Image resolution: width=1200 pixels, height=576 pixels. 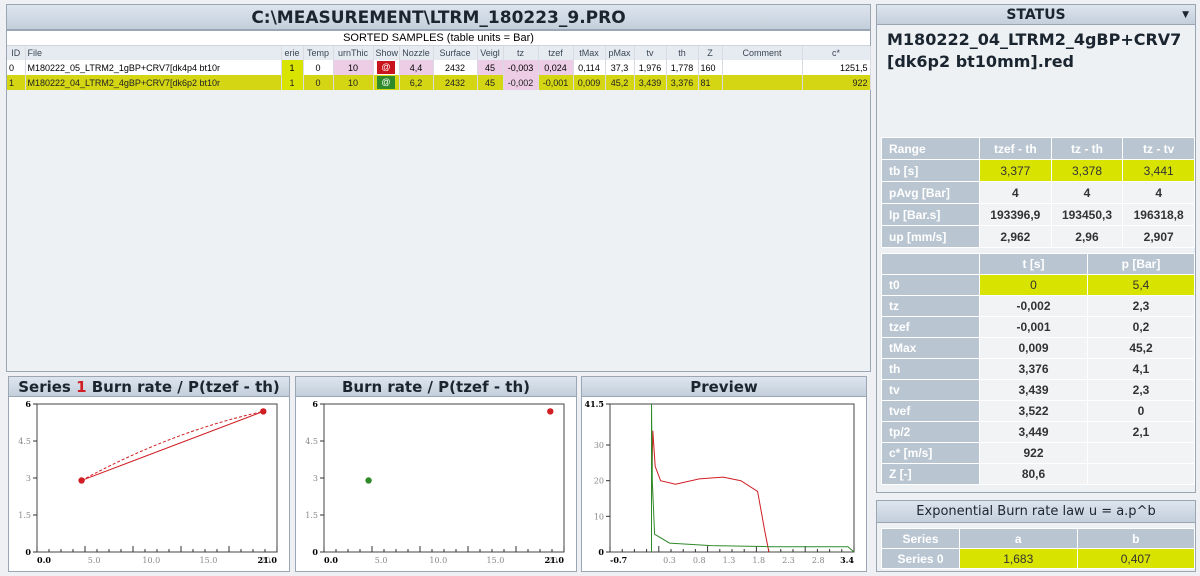 What do you see at coordinates (710, 67) in the screenshot?
I see `cell-z: 160` at bounding box center [710, 67].